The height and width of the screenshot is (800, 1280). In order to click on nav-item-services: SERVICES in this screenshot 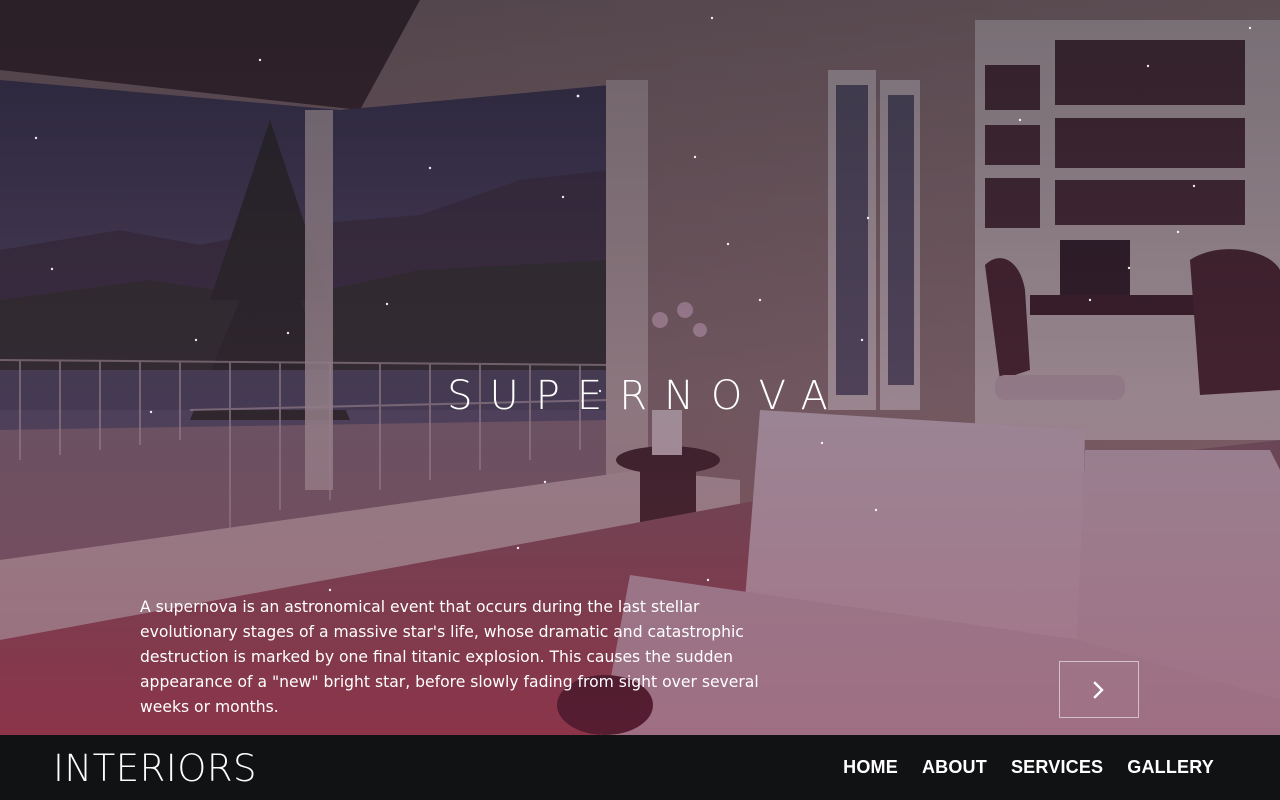, I will do `click(1057, 767)`.